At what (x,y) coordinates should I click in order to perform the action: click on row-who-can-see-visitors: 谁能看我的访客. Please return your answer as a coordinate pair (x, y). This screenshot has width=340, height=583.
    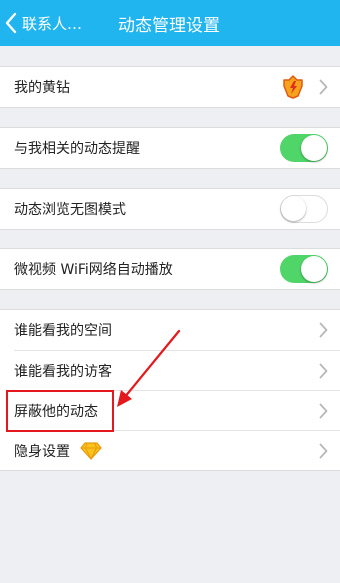
    Looking at the image, I should click on (177, 370).